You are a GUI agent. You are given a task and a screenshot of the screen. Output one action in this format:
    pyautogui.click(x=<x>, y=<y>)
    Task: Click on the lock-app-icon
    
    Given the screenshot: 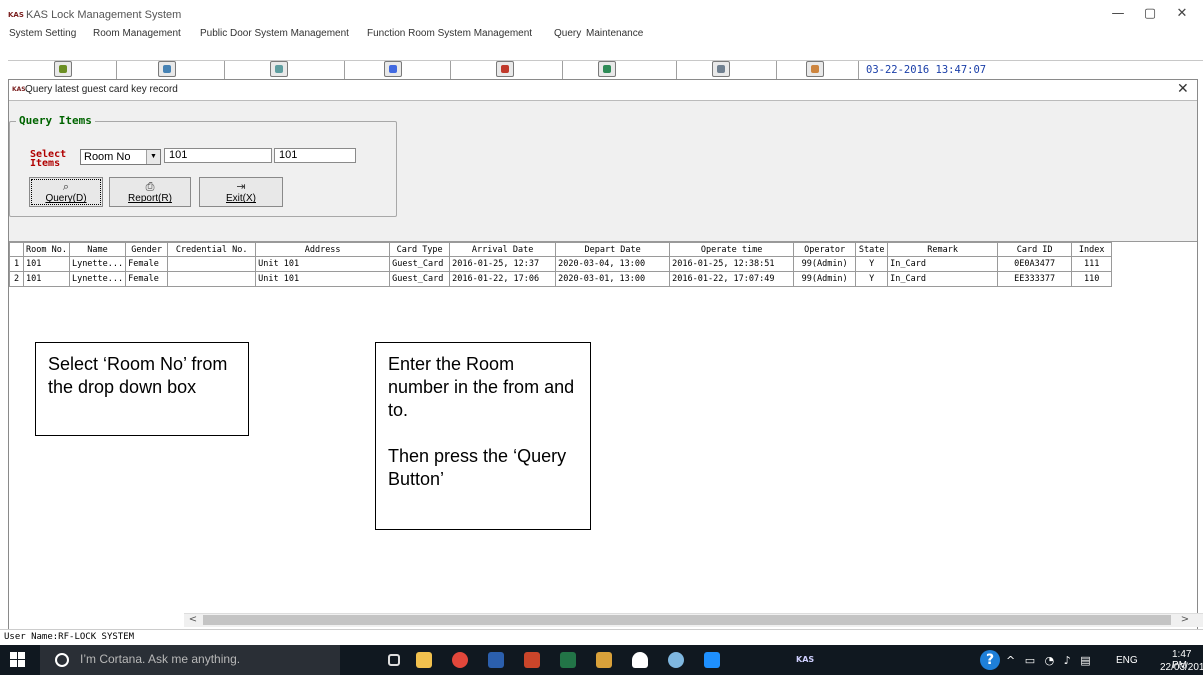 What is the action you would take?
    pyautogui.click(x=640, y=660)
    